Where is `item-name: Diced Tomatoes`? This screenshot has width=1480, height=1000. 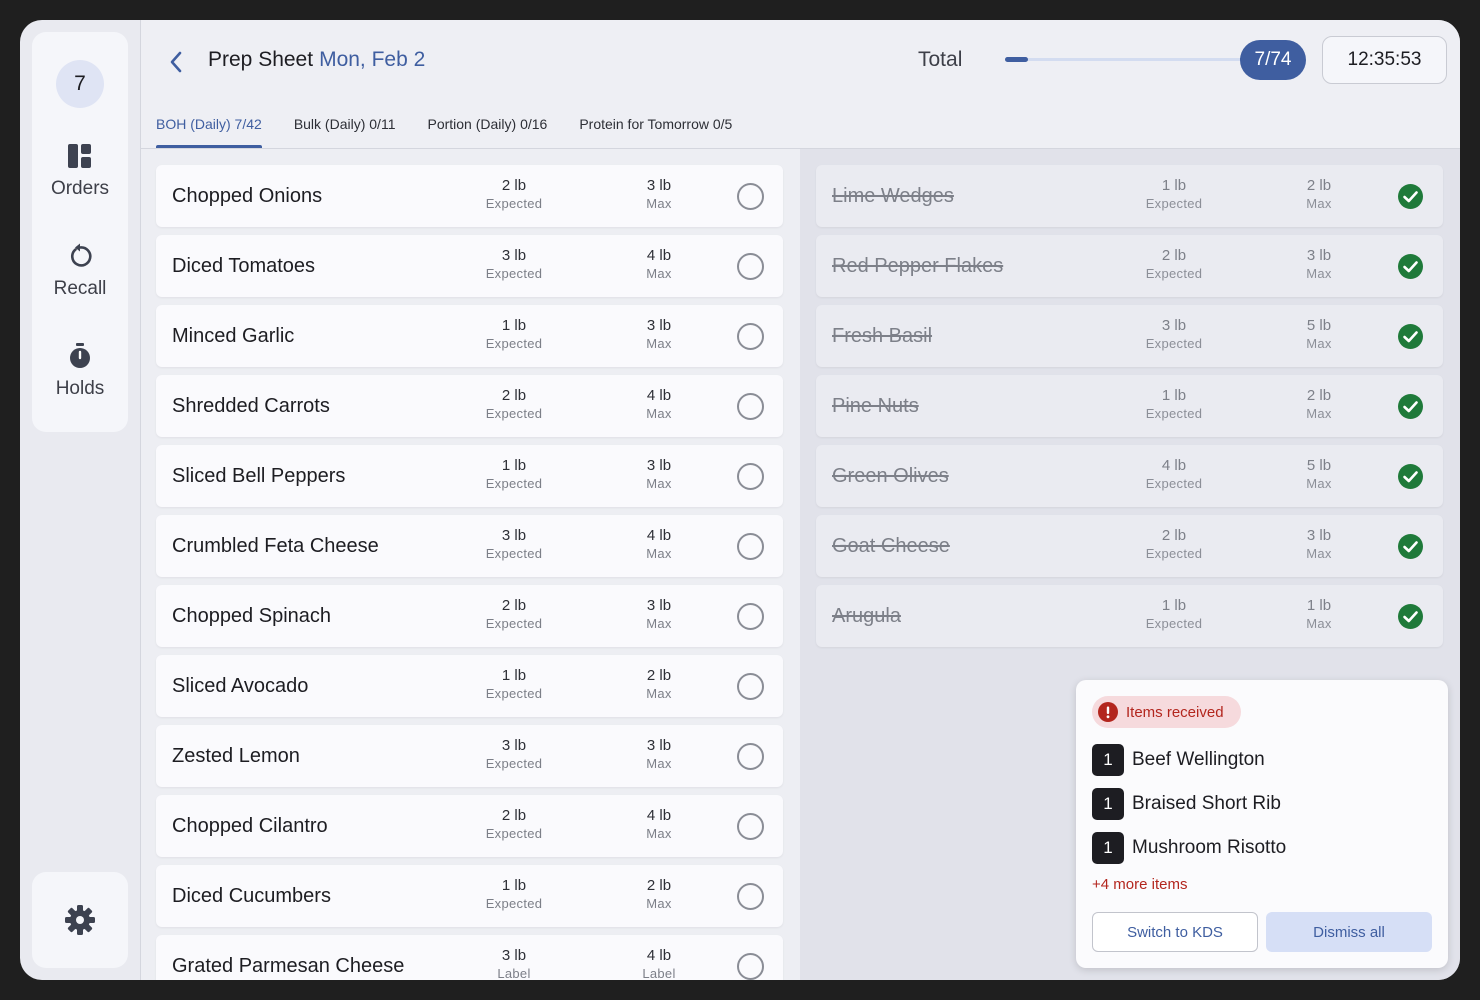 item-name: Diced Tomatoes is located at coordinates (244, 266).